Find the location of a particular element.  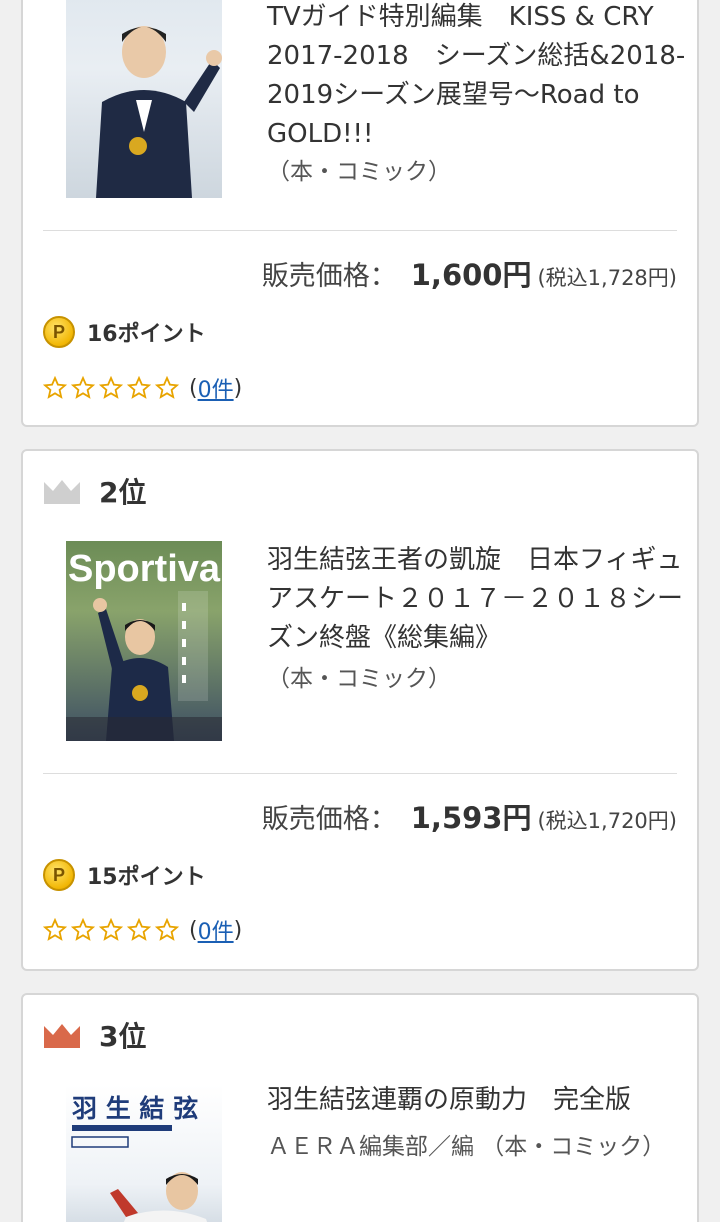

crown-bronze-icon is located at coordinates (62, 1036).